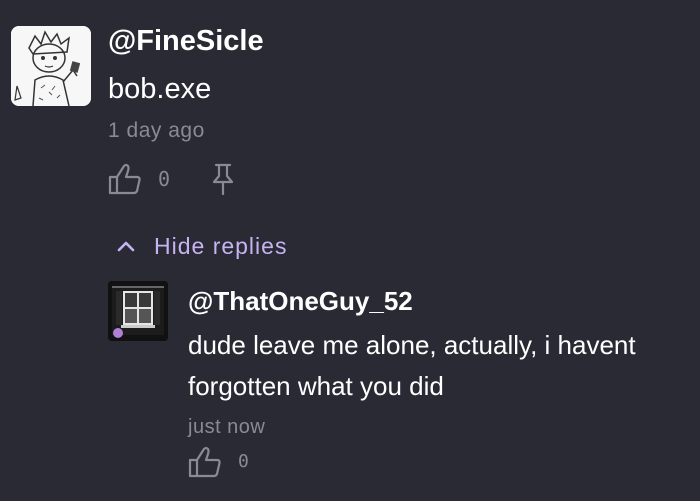 This screenshot has height=501, width=700. What do you see at coordinates (186, 41) in the screenshot?
I see `comment-username: @FineSicle` at bounding box center [186, 41].